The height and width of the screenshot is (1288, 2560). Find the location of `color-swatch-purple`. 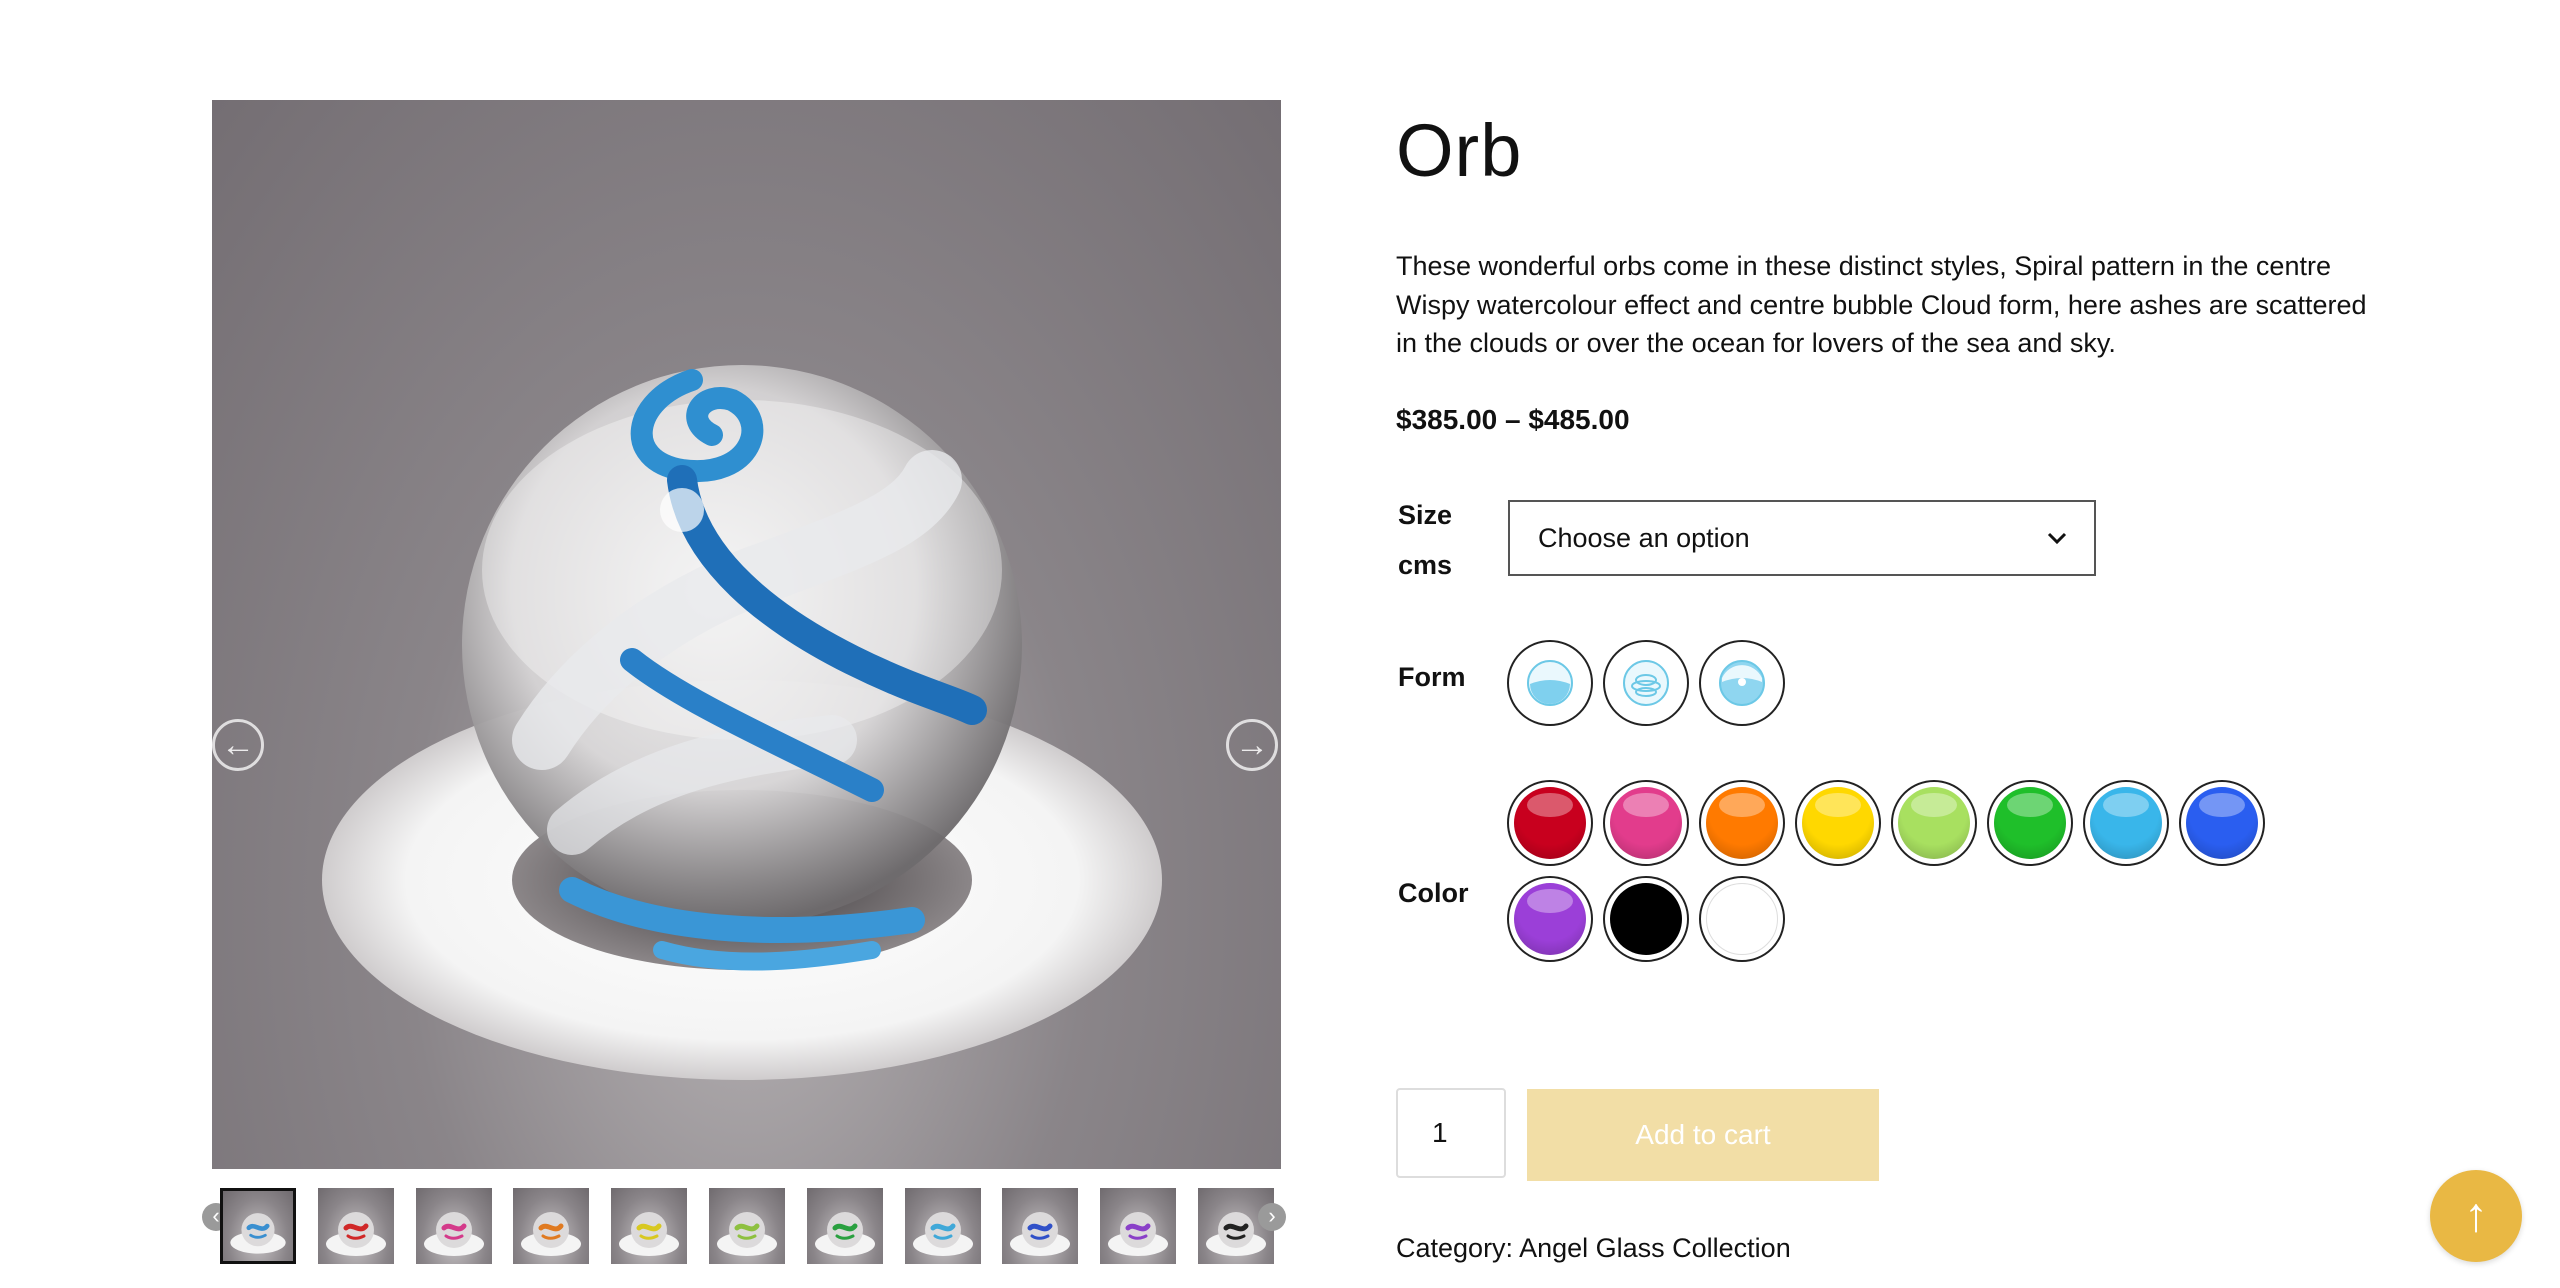

color-swatch-purple is located at coordinates (1550, 919).